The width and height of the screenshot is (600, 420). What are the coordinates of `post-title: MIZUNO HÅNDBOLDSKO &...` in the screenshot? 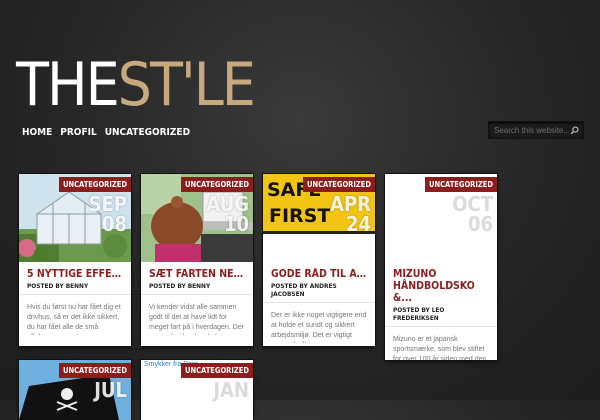 It's located at (438, 286).